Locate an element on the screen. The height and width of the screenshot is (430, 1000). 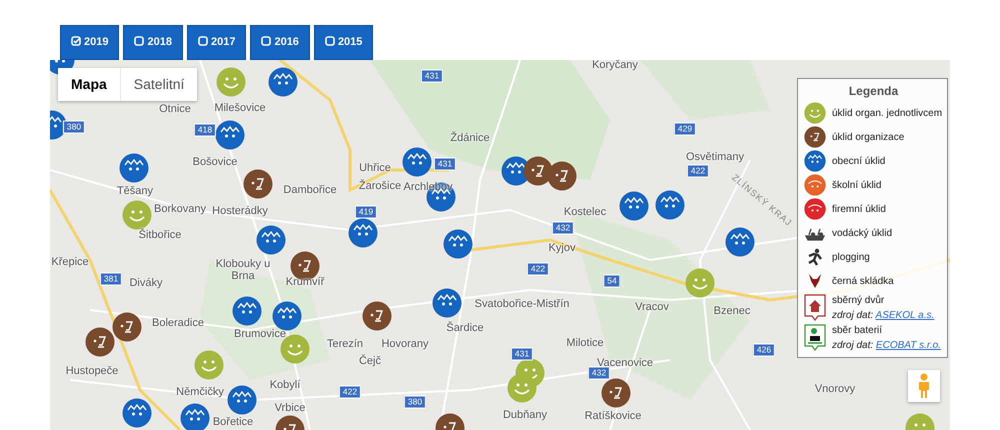
place-label: Šardice is located at coordinates (465, 328).